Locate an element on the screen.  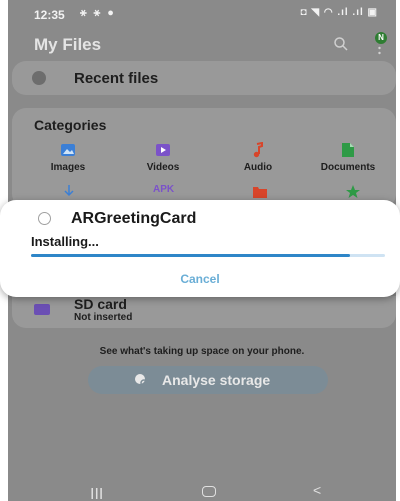
recent-files-label: Recent files is located at coordinates (116, 78).